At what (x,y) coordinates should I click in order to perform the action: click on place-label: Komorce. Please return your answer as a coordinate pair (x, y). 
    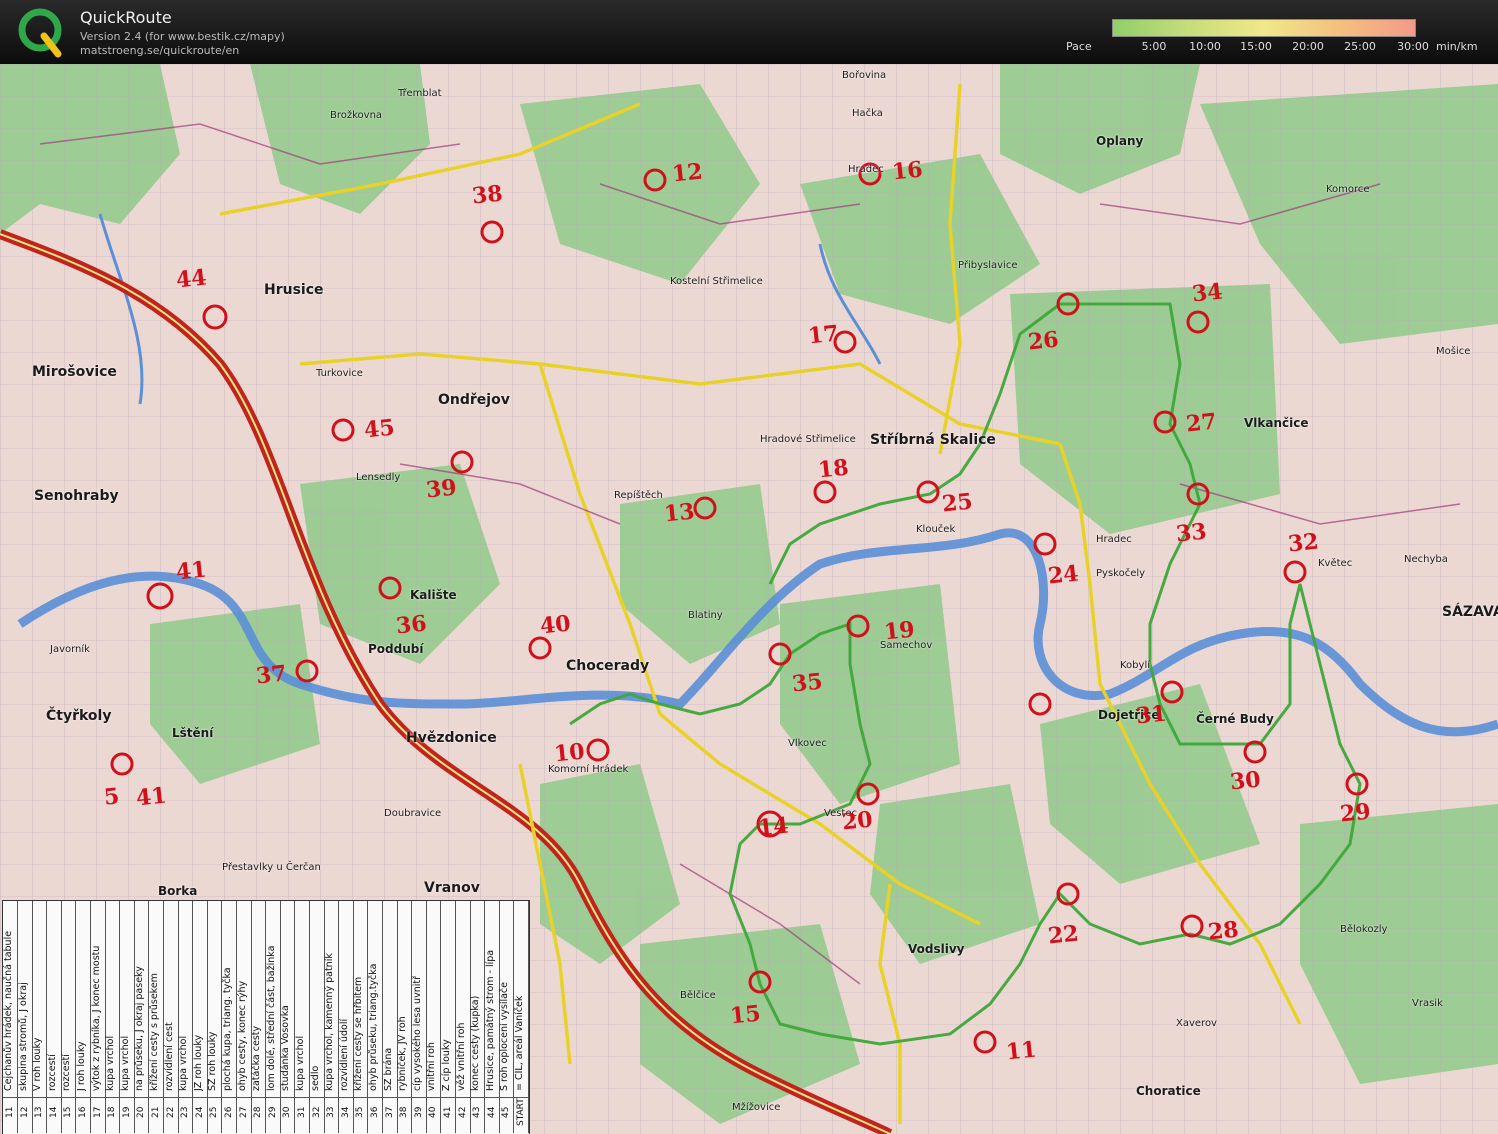
    Looking at the image, I should click on (1348, 189).